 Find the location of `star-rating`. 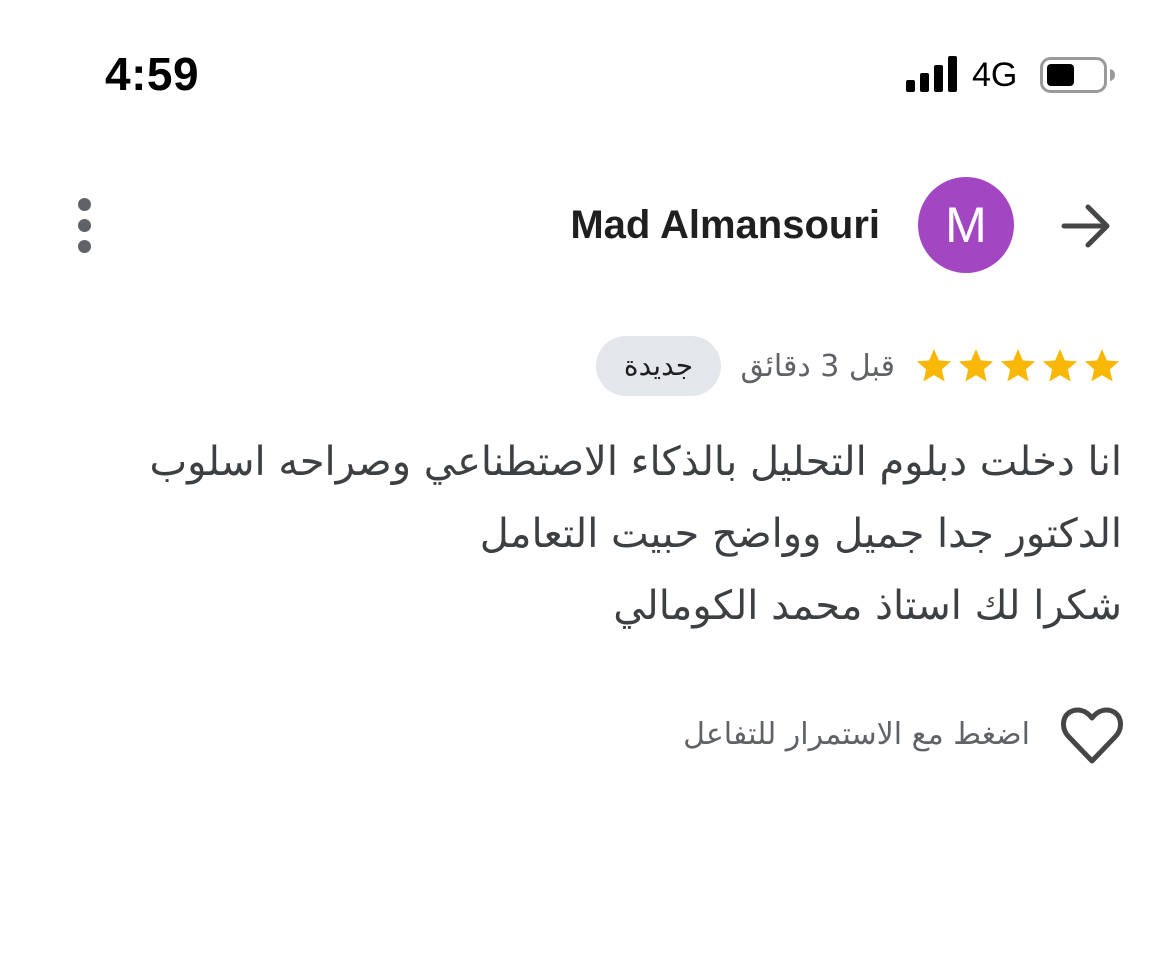

star-rating is located at coordinates (1018, 366).